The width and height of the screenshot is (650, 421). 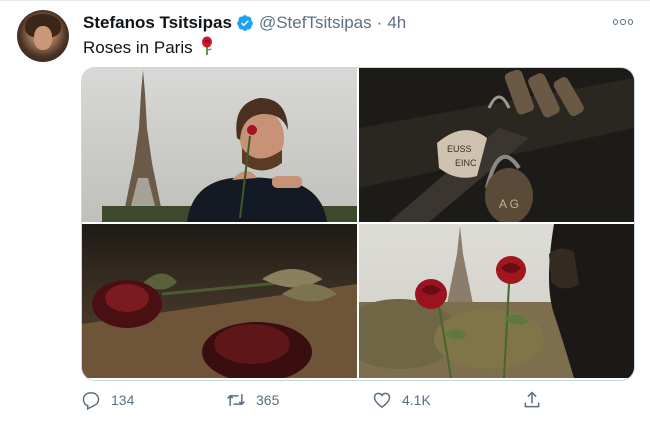 What do you see at coordinates (268, 400) in the screenshot?
I see `retweet-count: 365` at bounding box center [268, 400].